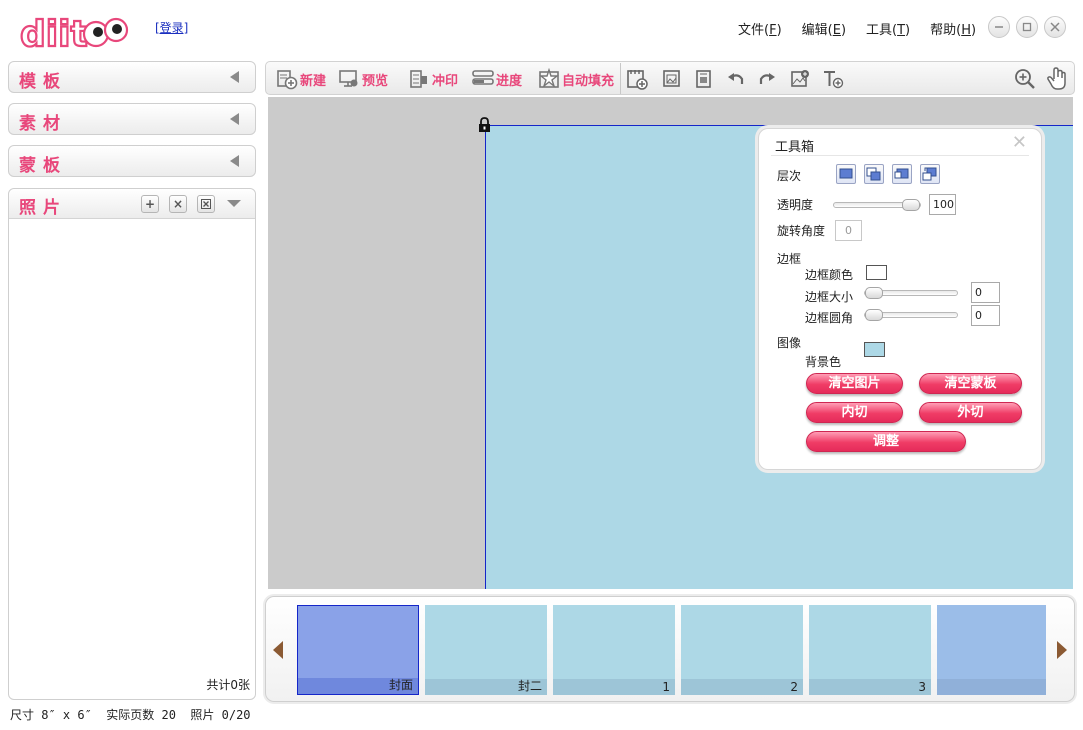 Image resolution: width=1083 pixels, height=730 pixels. What do you see at coordinates (51, 715) in the screenshot?
I see `status-size: 尺寸 8″ x 6″` at bounding box center [51, 715].